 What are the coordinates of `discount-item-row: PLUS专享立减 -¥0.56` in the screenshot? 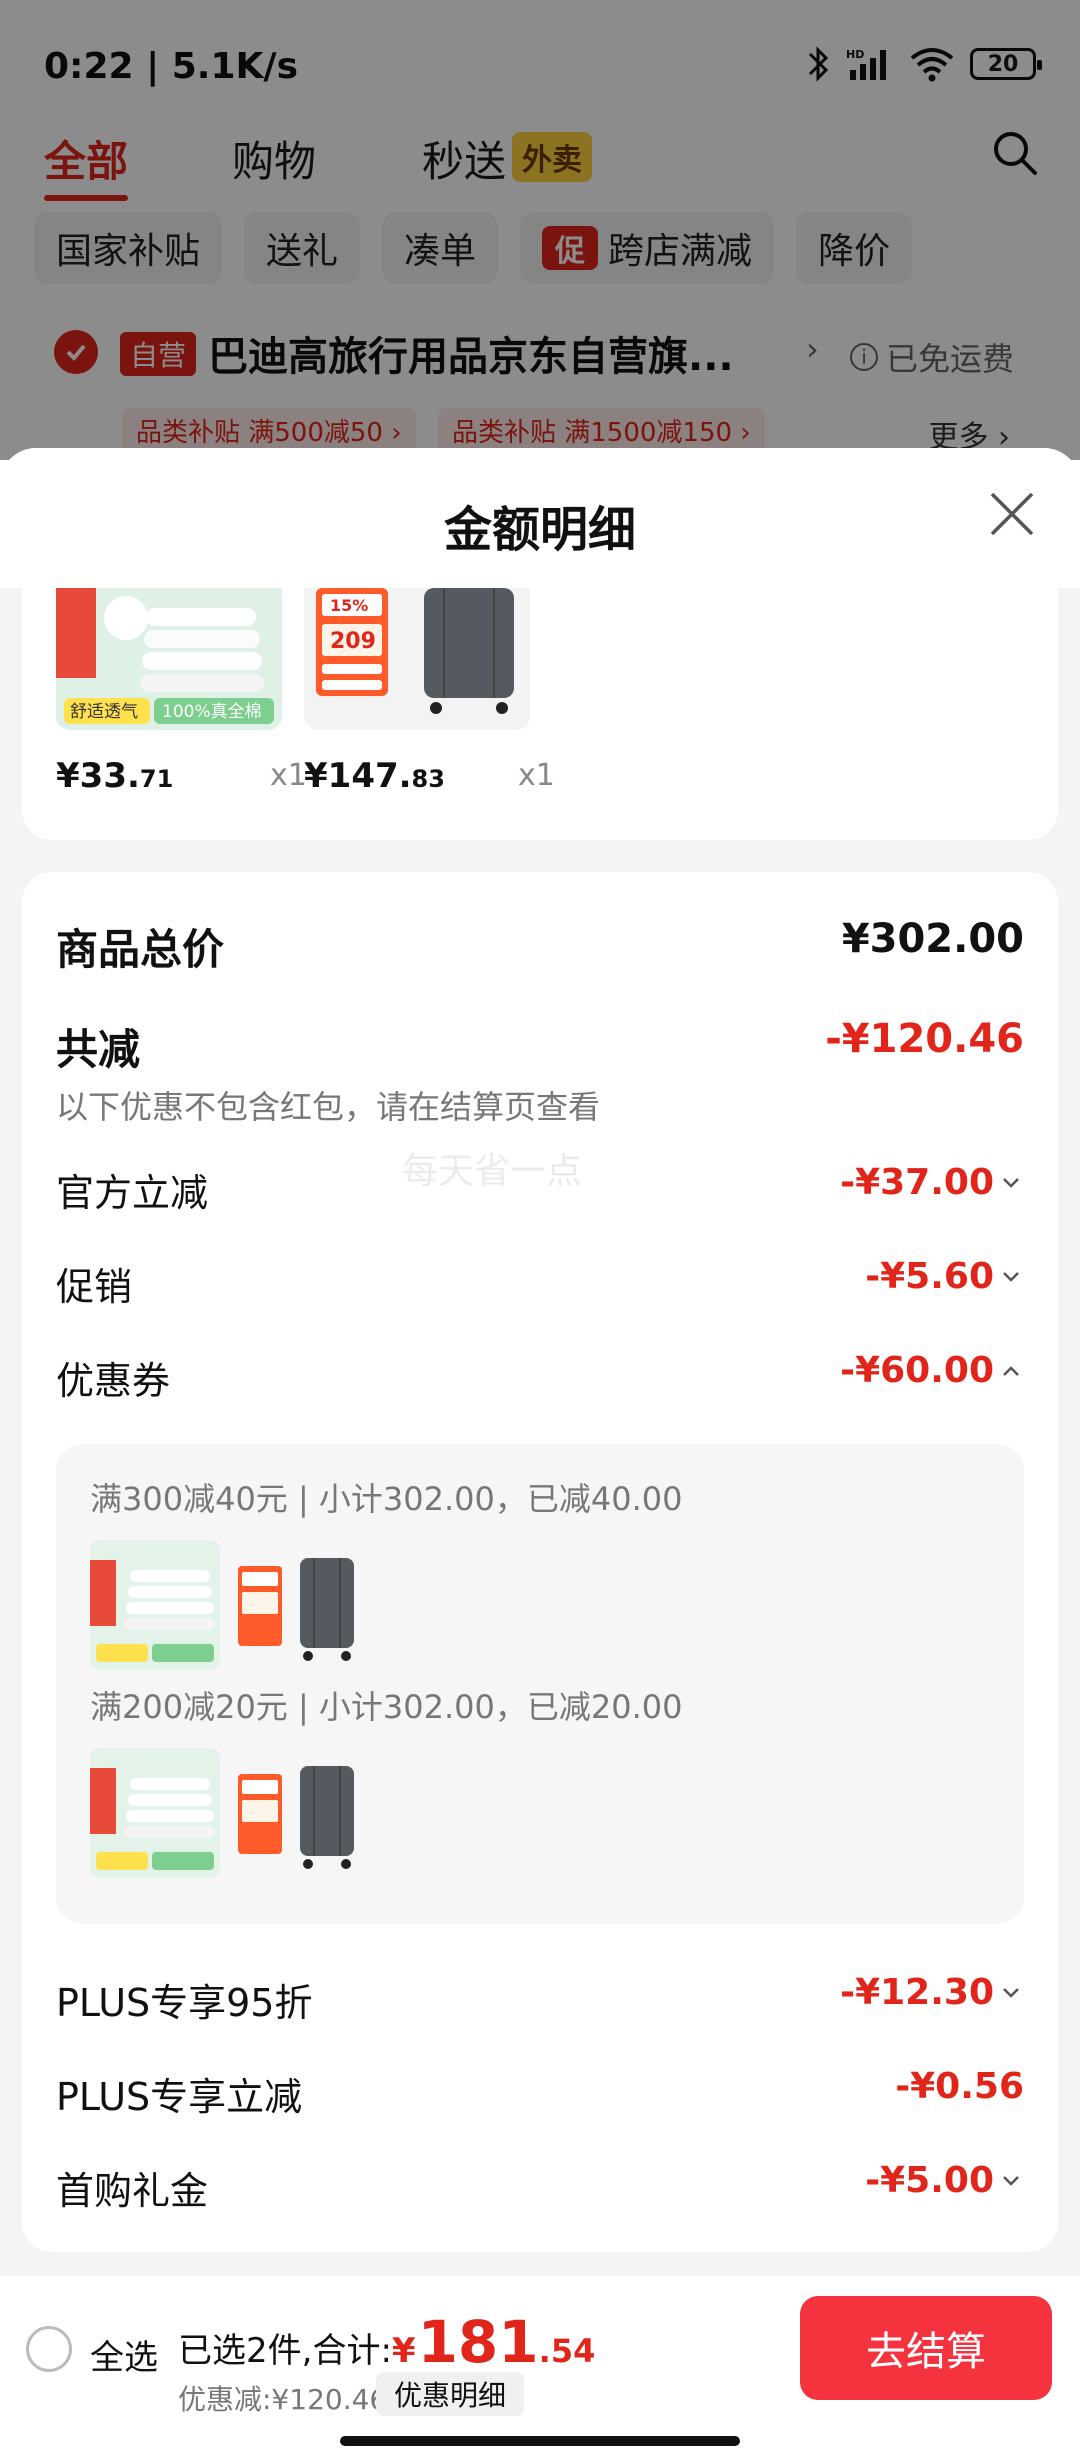 It's located at (540, 2094).